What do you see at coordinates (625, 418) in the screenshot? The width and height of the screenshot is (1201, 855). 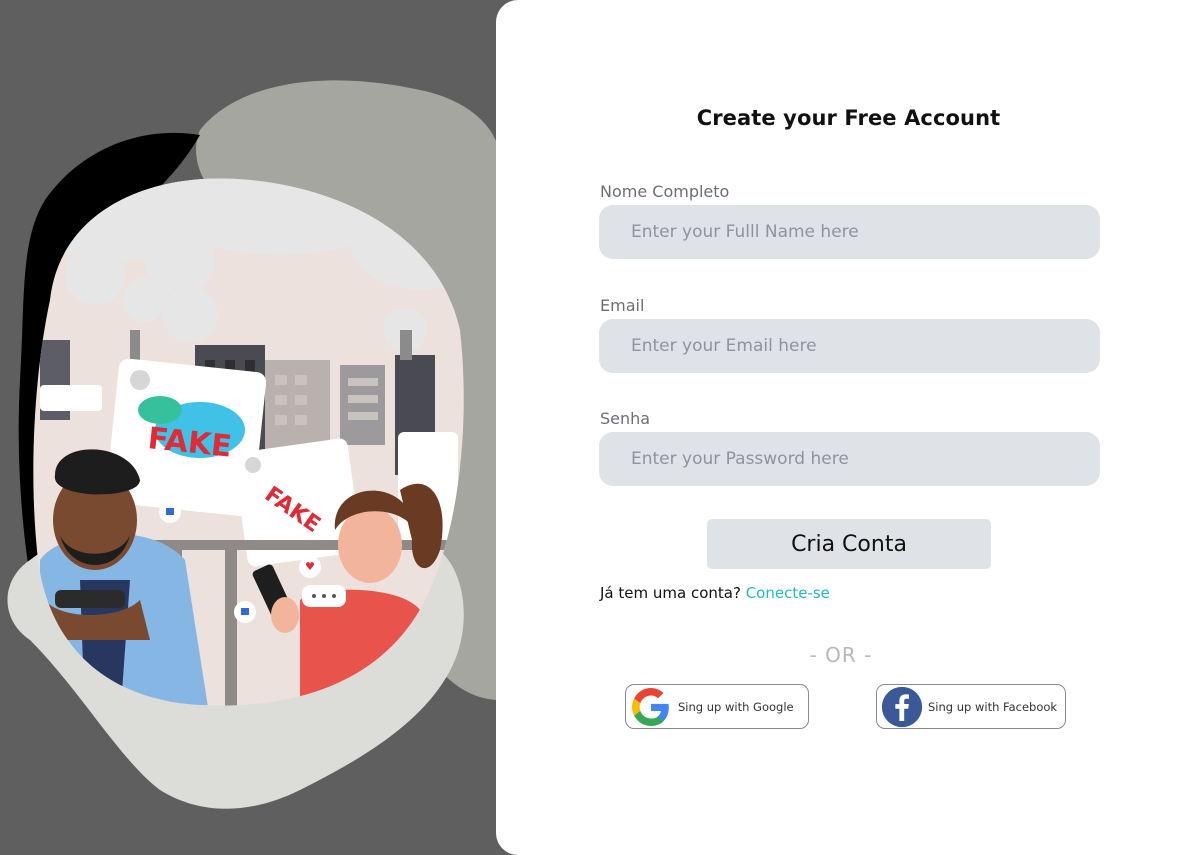 I see `password-label: Senha` at bounding box center [625, 418].